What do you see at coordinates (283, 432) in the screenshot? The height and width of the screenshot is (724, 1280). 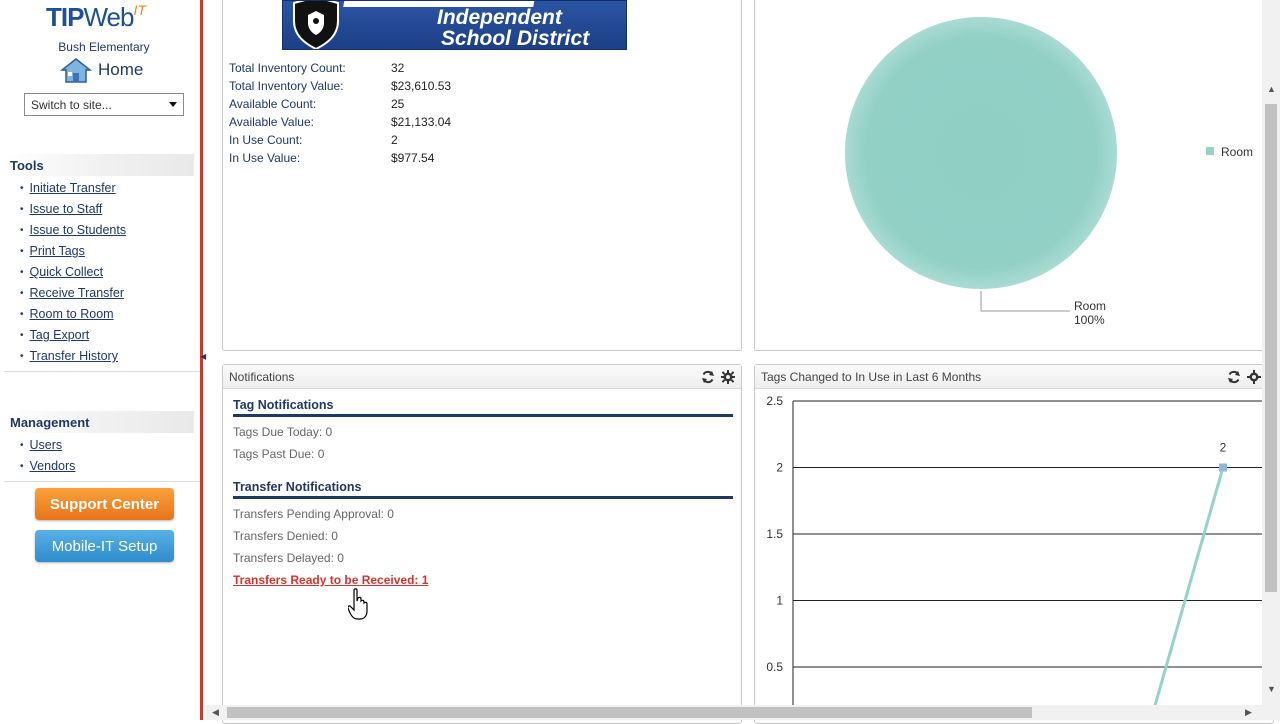 I see `tags-due-today: Tags Due Today: 0` at bounding box center [283, 432].